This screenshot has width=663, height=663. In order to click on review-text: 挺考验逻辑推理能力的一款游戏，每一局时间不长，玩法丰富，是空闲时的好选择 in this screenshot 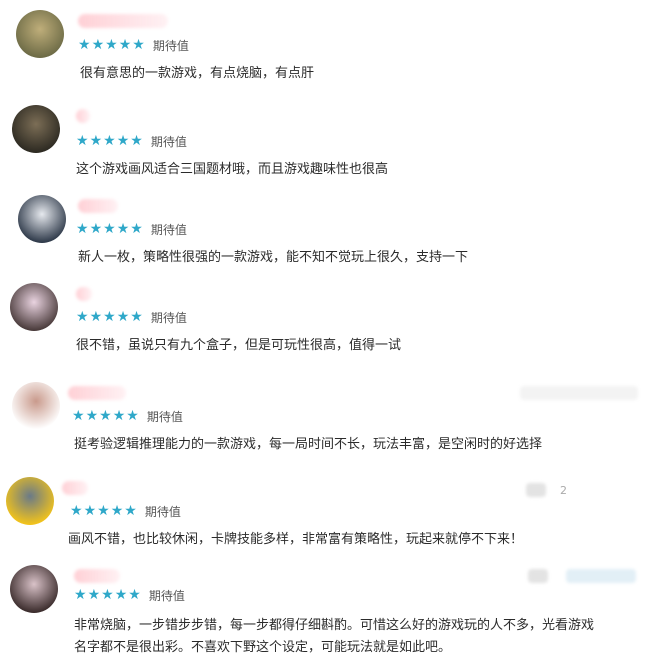, I will do `click(308, 444)`.